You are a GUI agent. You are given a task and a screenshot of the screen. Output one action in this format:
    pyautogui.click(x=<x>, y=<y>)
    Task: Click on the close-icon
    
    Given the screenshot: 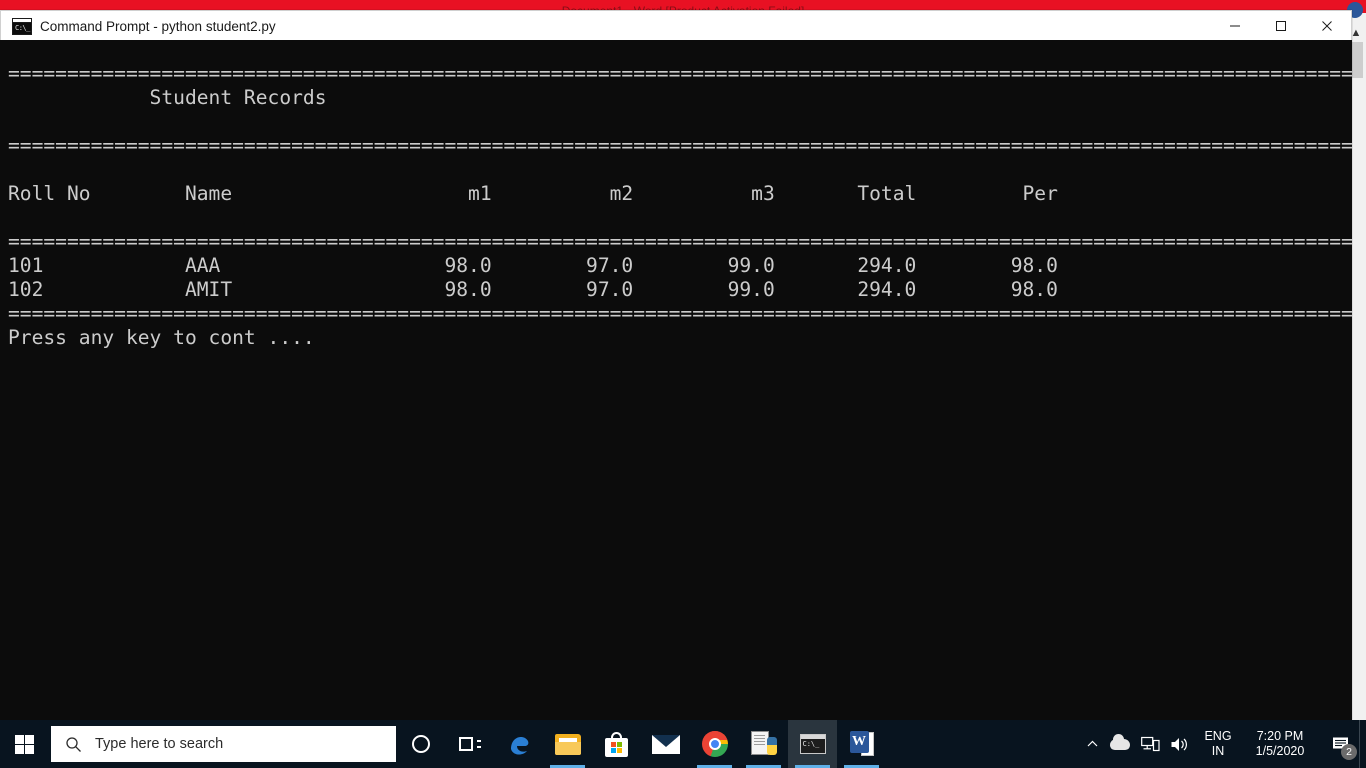 What is the action you would take?
    pyautogui.click(x=1327, y=25)
    